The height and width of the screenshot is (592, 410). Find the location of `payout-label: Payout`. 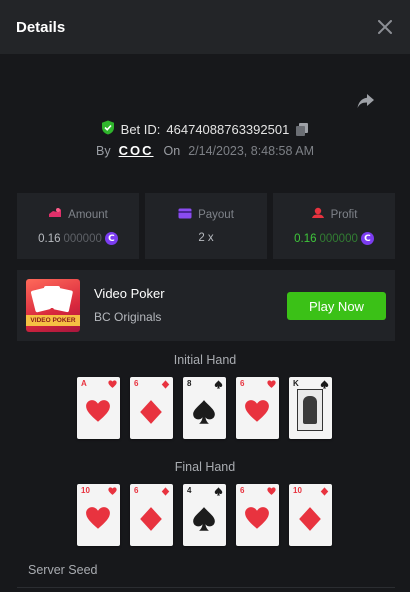

payout-label: Payout is located at coordinates (216, 215).